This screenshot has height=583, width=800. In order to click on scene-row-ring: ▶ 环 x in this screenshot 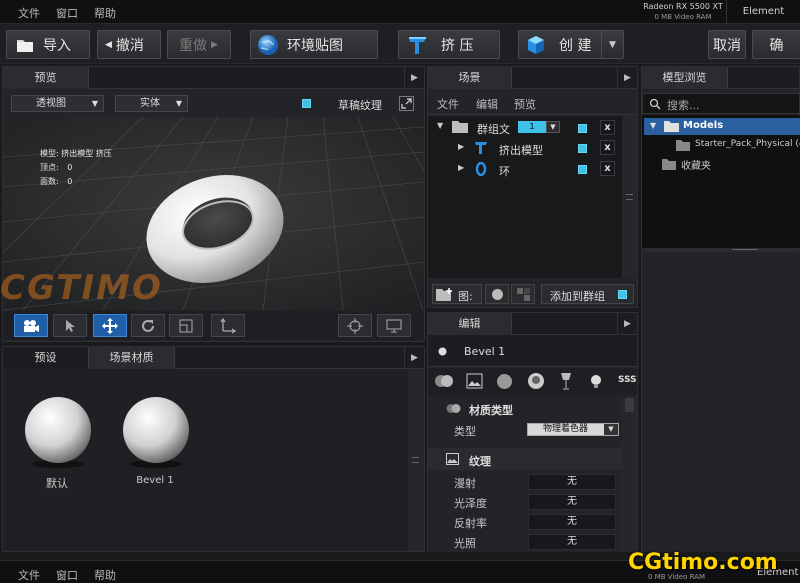, I will do `click(523, 169)`.